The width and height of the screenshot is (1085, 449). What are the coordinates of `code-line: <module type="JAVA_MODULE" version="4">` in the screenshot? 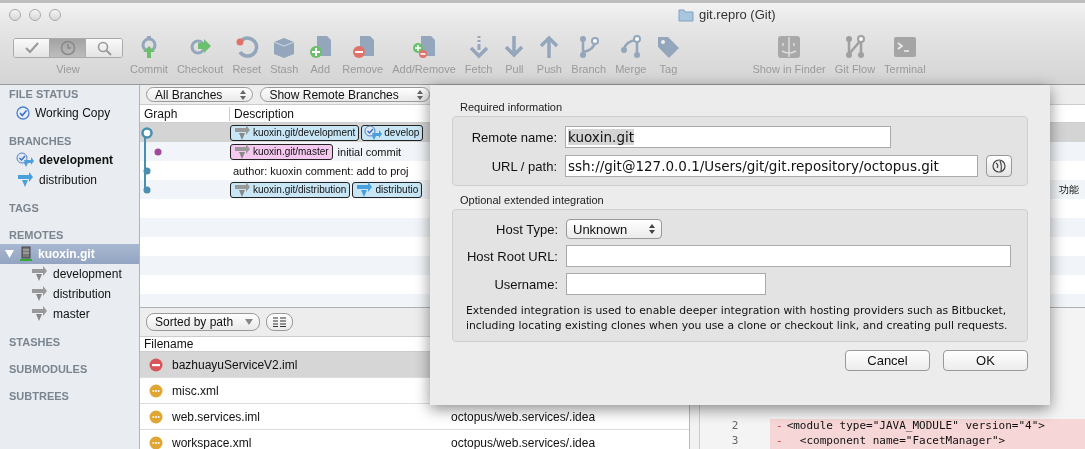 It's located at (915, 426).